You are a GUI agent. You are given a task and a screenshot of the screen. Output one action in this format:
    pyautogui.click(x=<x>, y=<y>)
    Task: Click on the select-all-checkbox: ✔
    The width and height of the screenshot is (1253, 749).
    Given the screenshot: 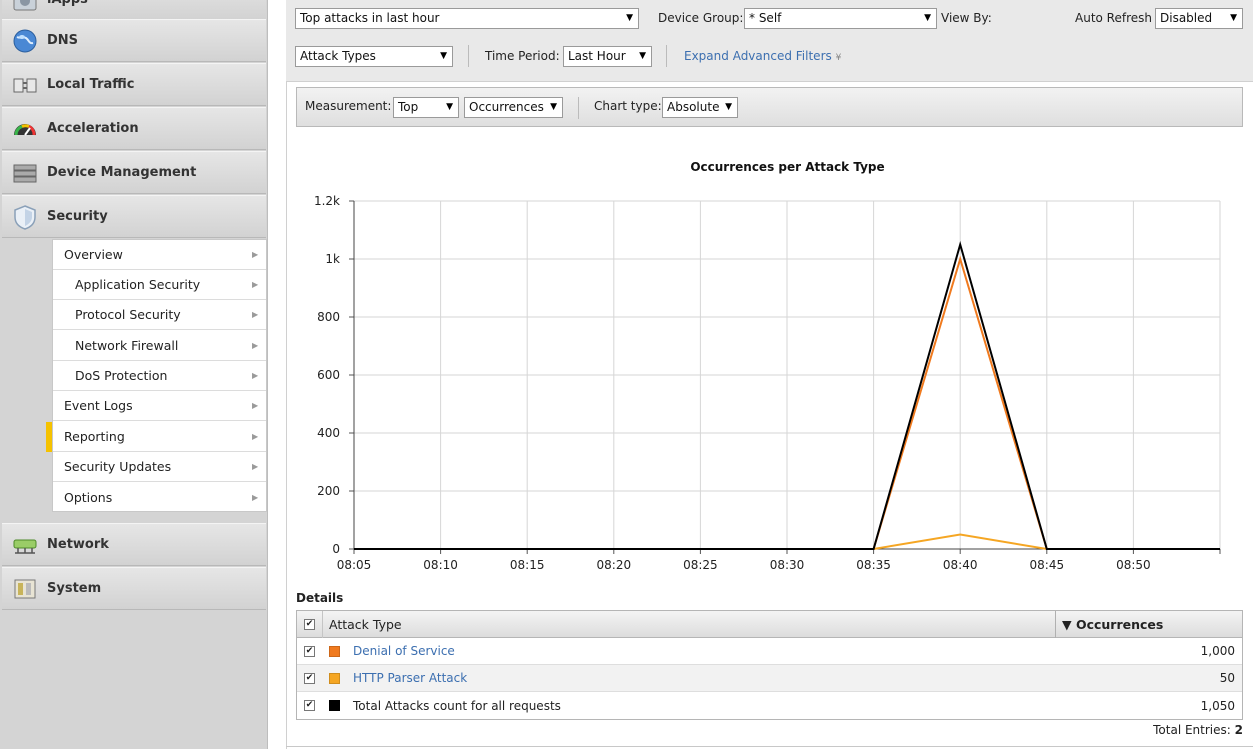 What is the action you would take?
    pyautogui.click(x=309, y=624)
    